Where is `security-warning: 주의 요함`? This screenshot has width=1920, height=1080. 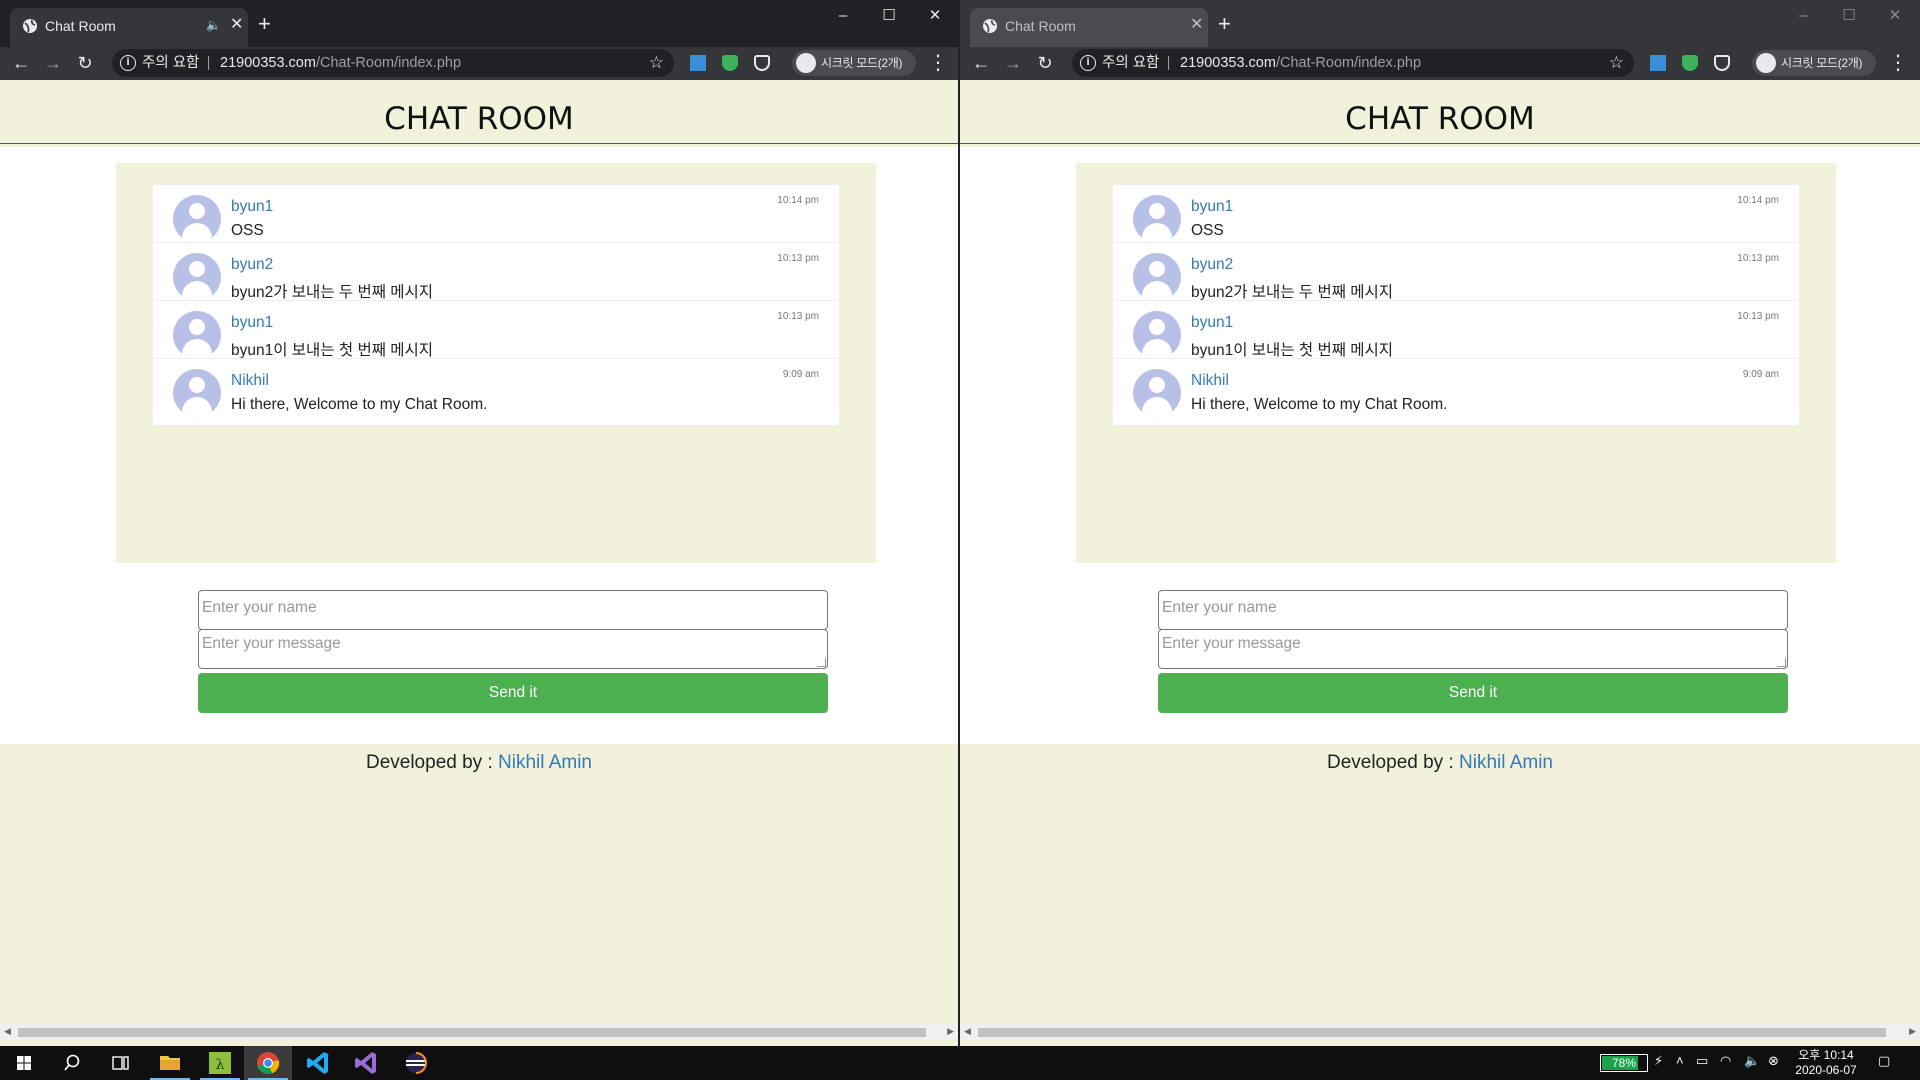 security-warning: 주의 요함 is located at coordinates (171, 63).